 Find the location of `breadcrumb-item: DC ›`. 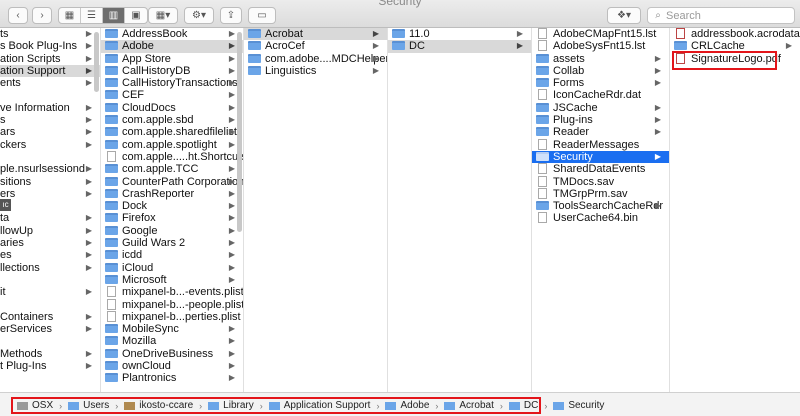

breadcrumb-item: DC › is located at coordinates (530, 405).